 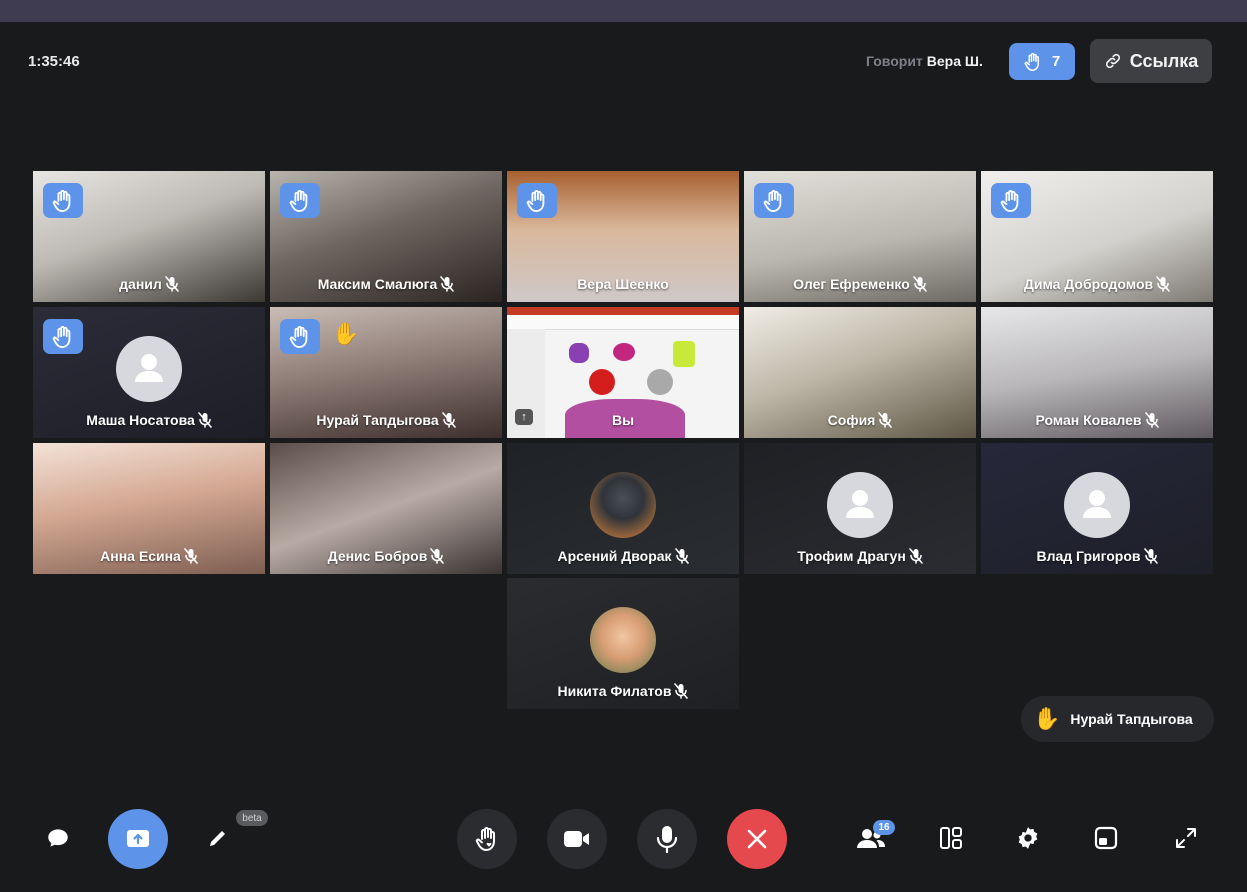 I want to click on whiteboard-button, so click(x=218, y=838).